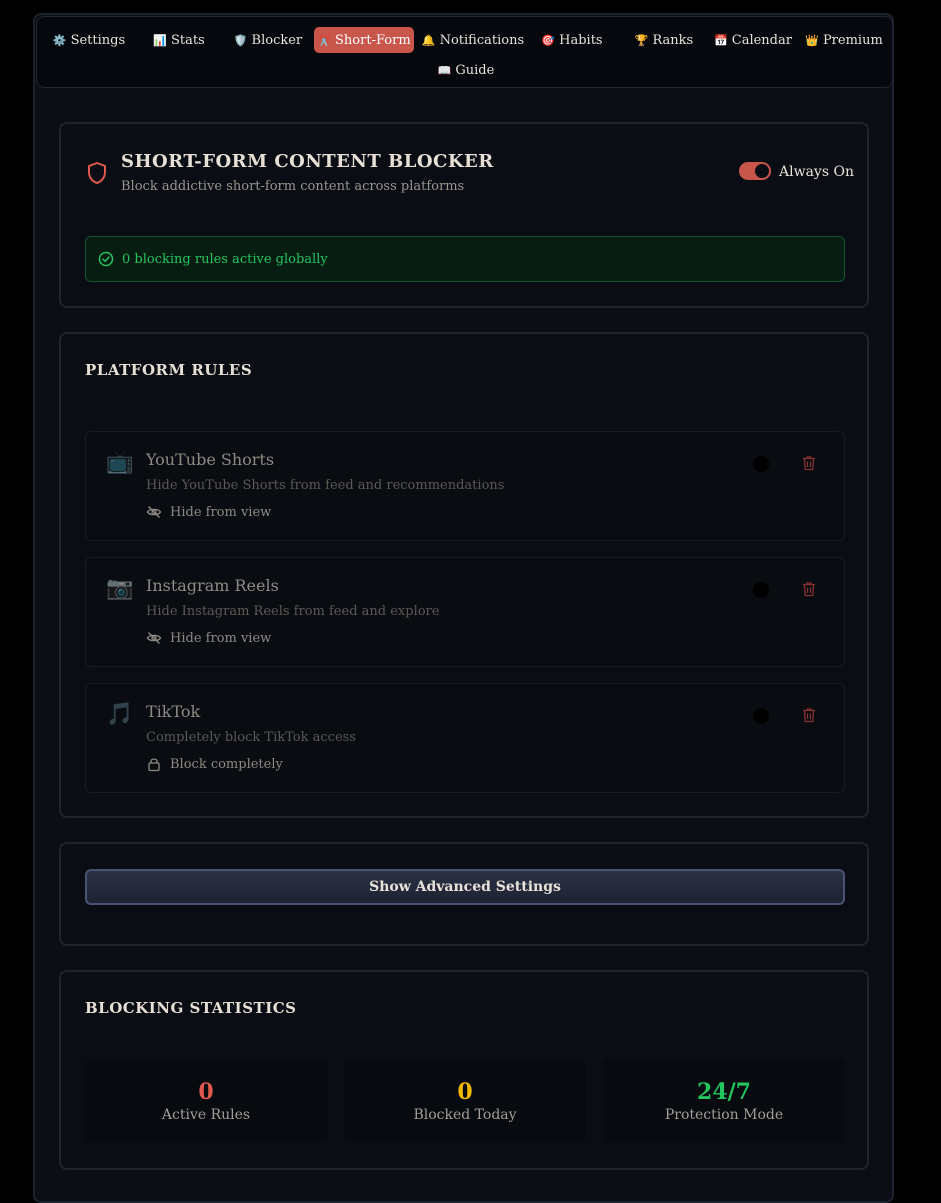  What do you see at coordinates (444, 70) in the screenshot?
I see `book-icon: 📖` at bounding box center [444, 70].